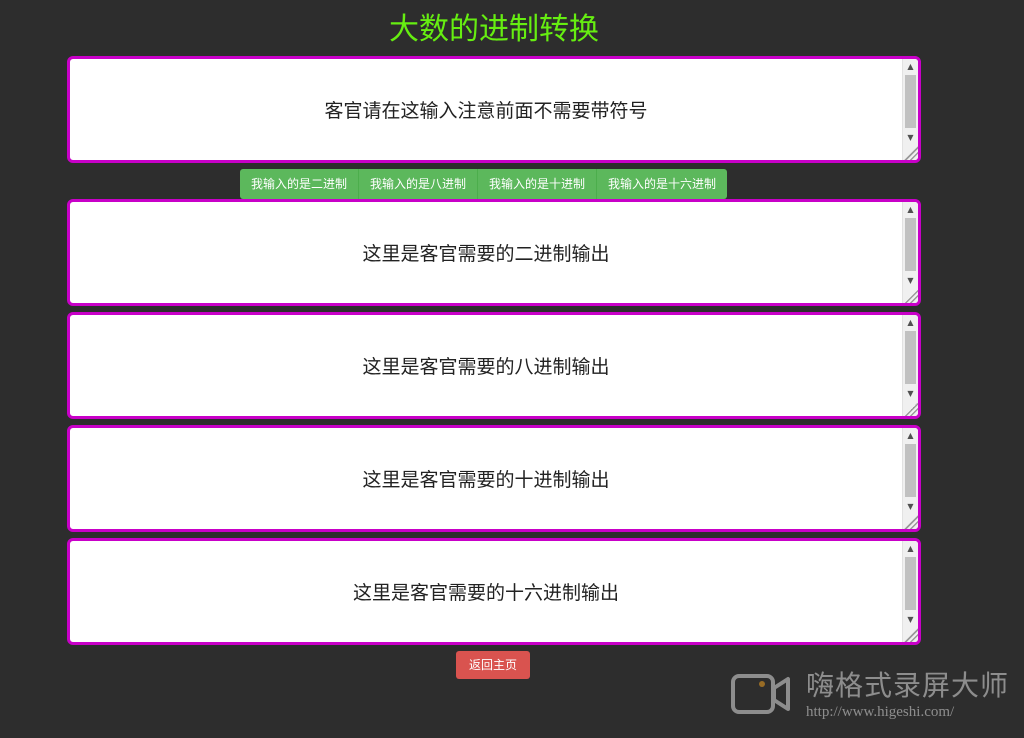 This screenshot has height=738, width=1024. I want to click on watermark: 嗨格式录屏大师 http://www.higeshi.com/, so click(873, 696).